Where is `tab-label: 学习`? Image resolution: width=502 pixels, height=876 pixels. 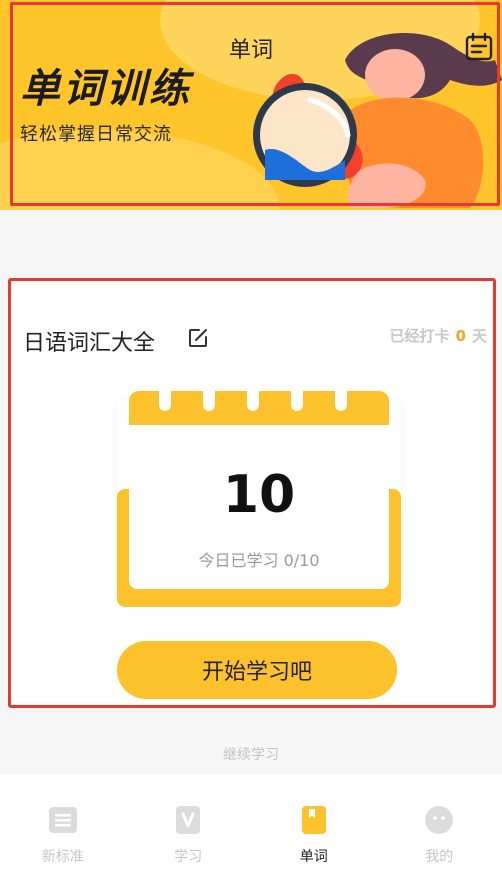
tab-label: 学习 is located at coordinates (188, 857).